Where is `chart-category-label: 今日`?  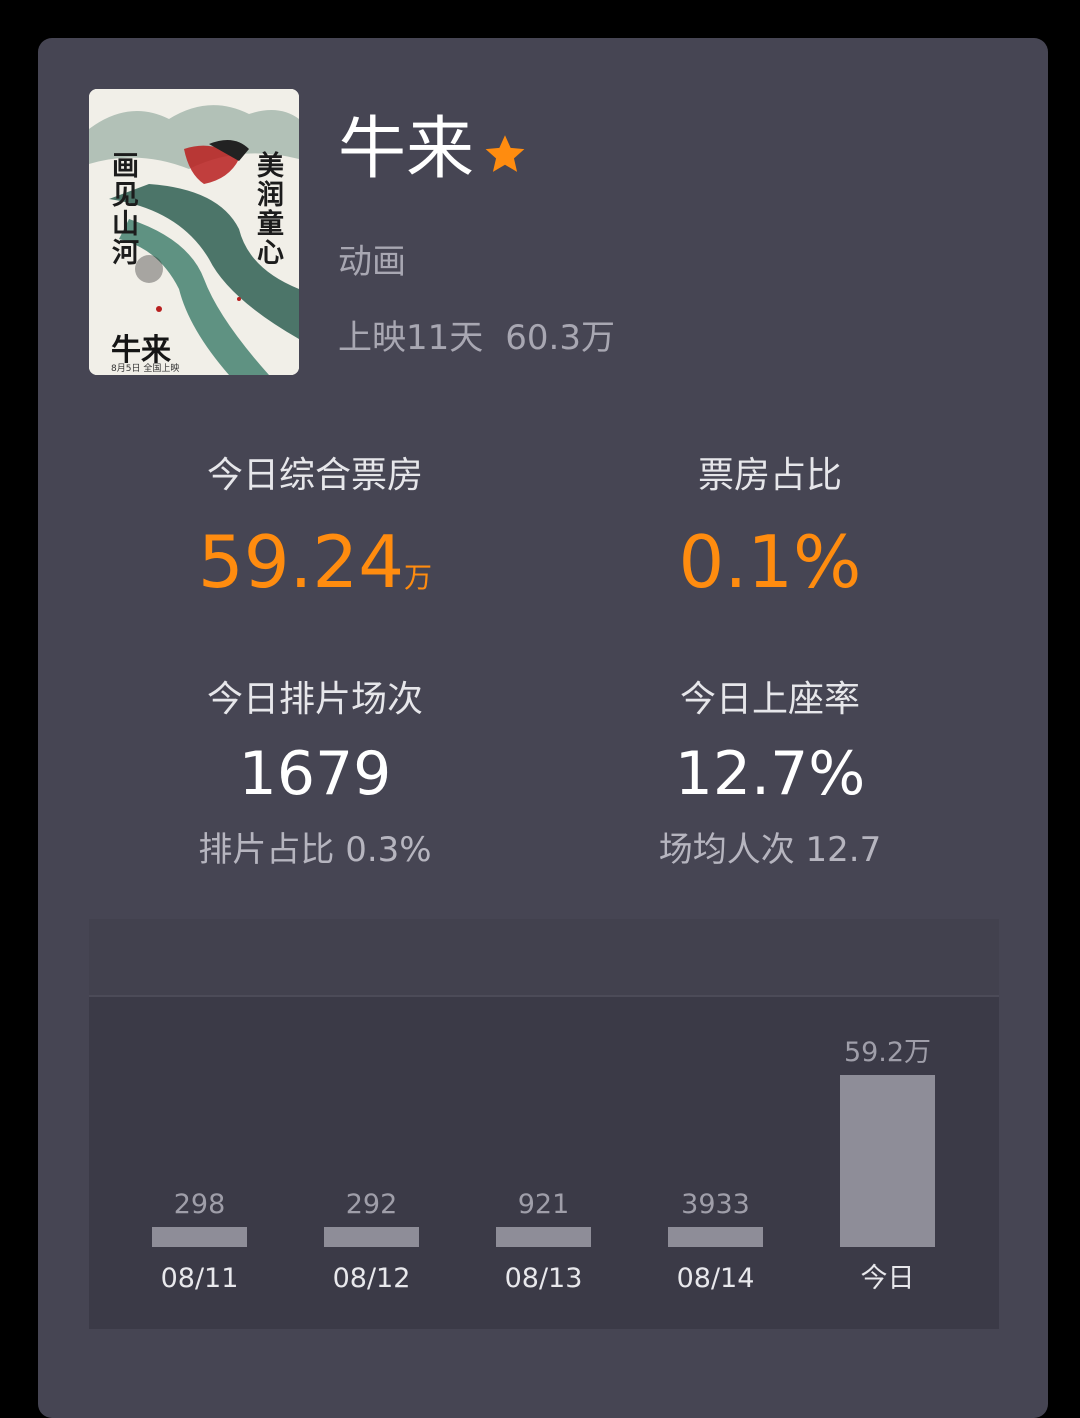
chart-category-label: 今日 is located at coordinates (888, 1278).